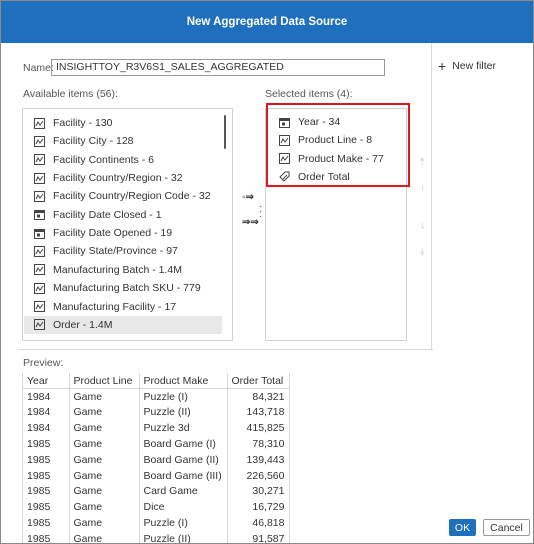  I want to click on move-up-button: ↑, so click(422, 188).